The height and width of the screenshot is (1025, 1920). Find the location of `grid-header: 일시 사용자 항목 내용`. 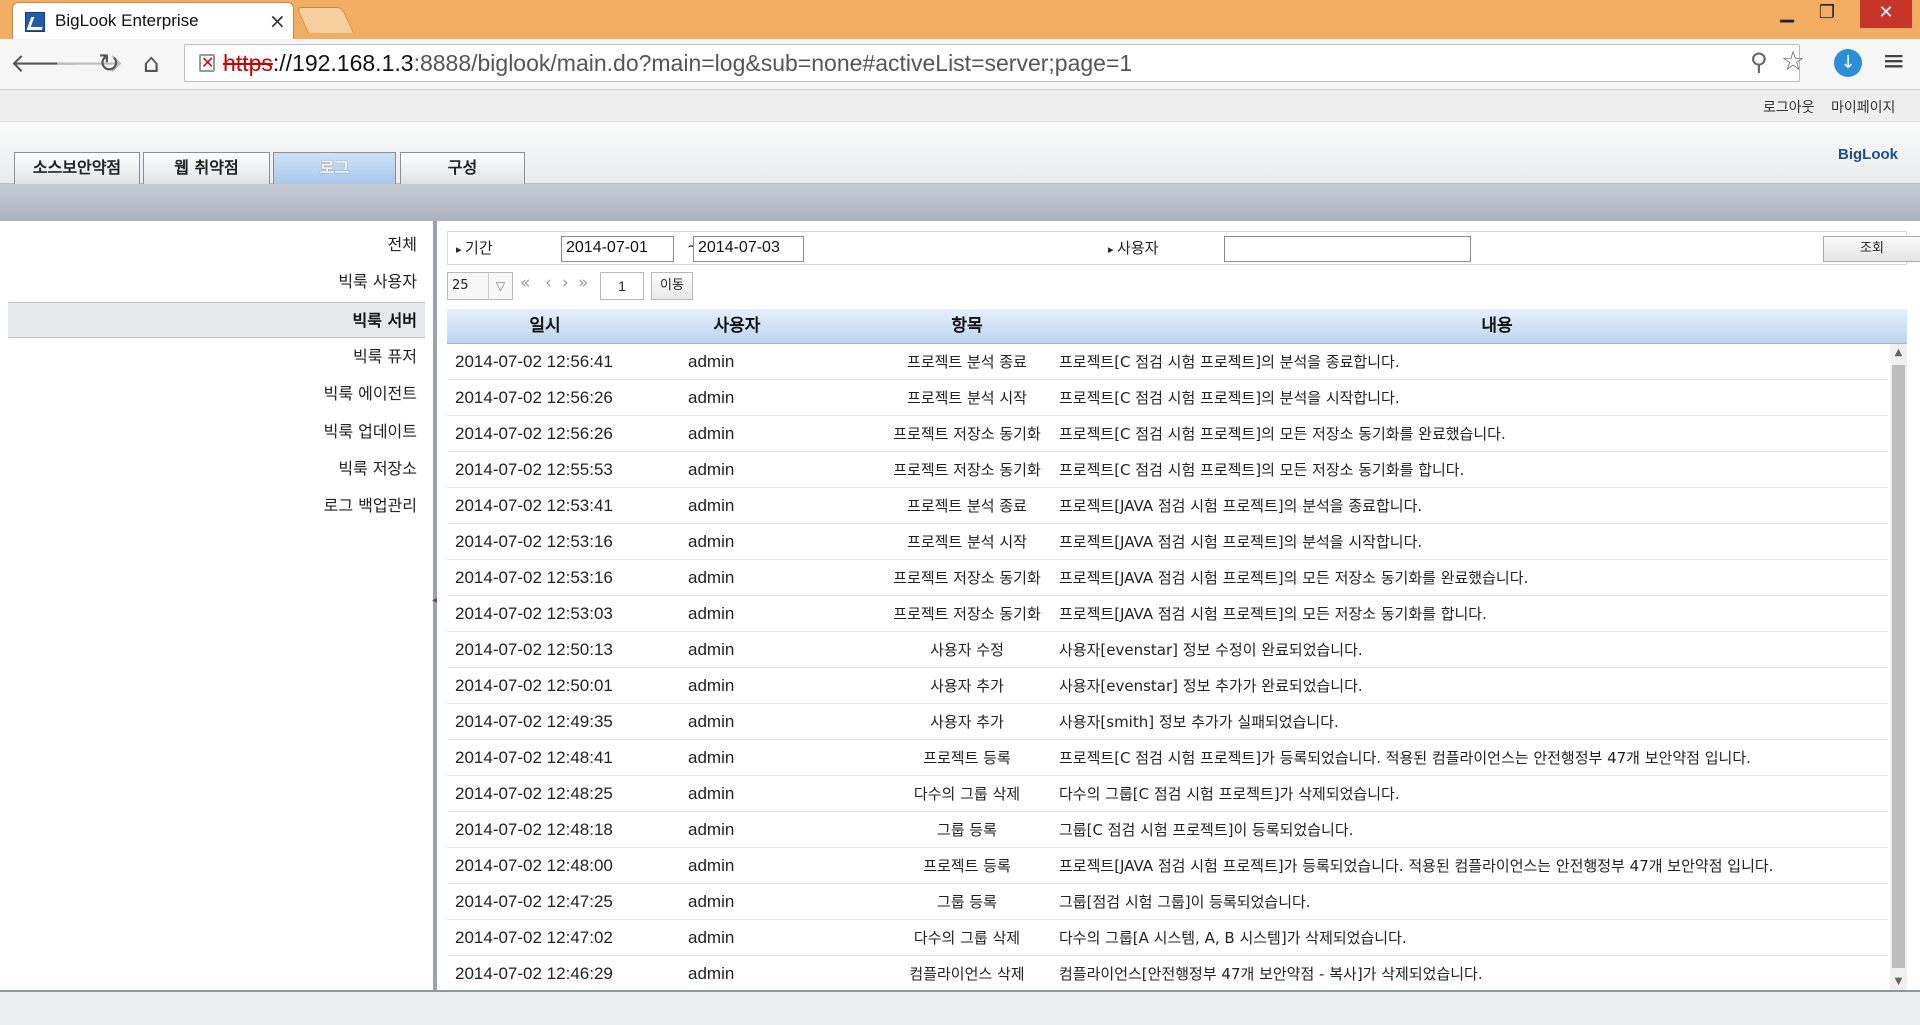

grid-header: 일시 사용자 항목 내용 is located at coordinates (1177, 326).